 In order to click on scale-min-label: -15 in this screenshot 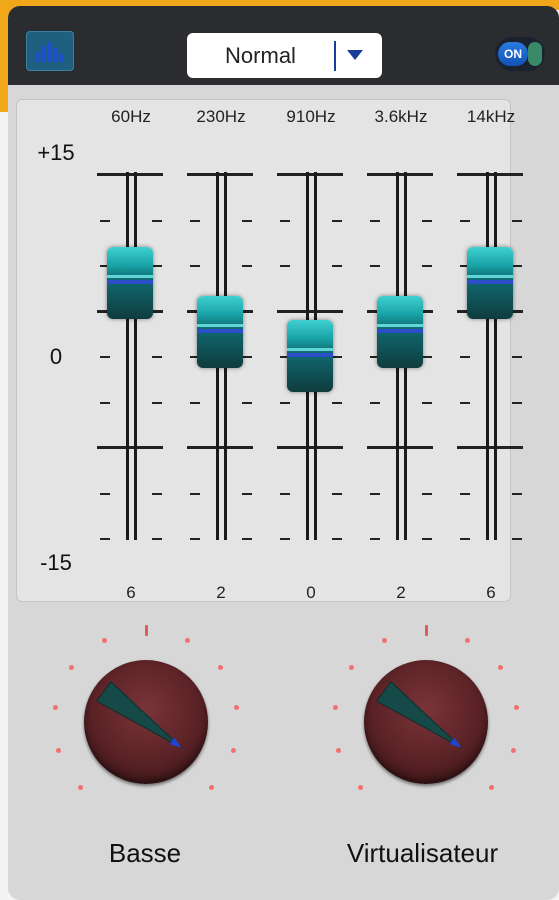, I will do `click(56, 562)`.